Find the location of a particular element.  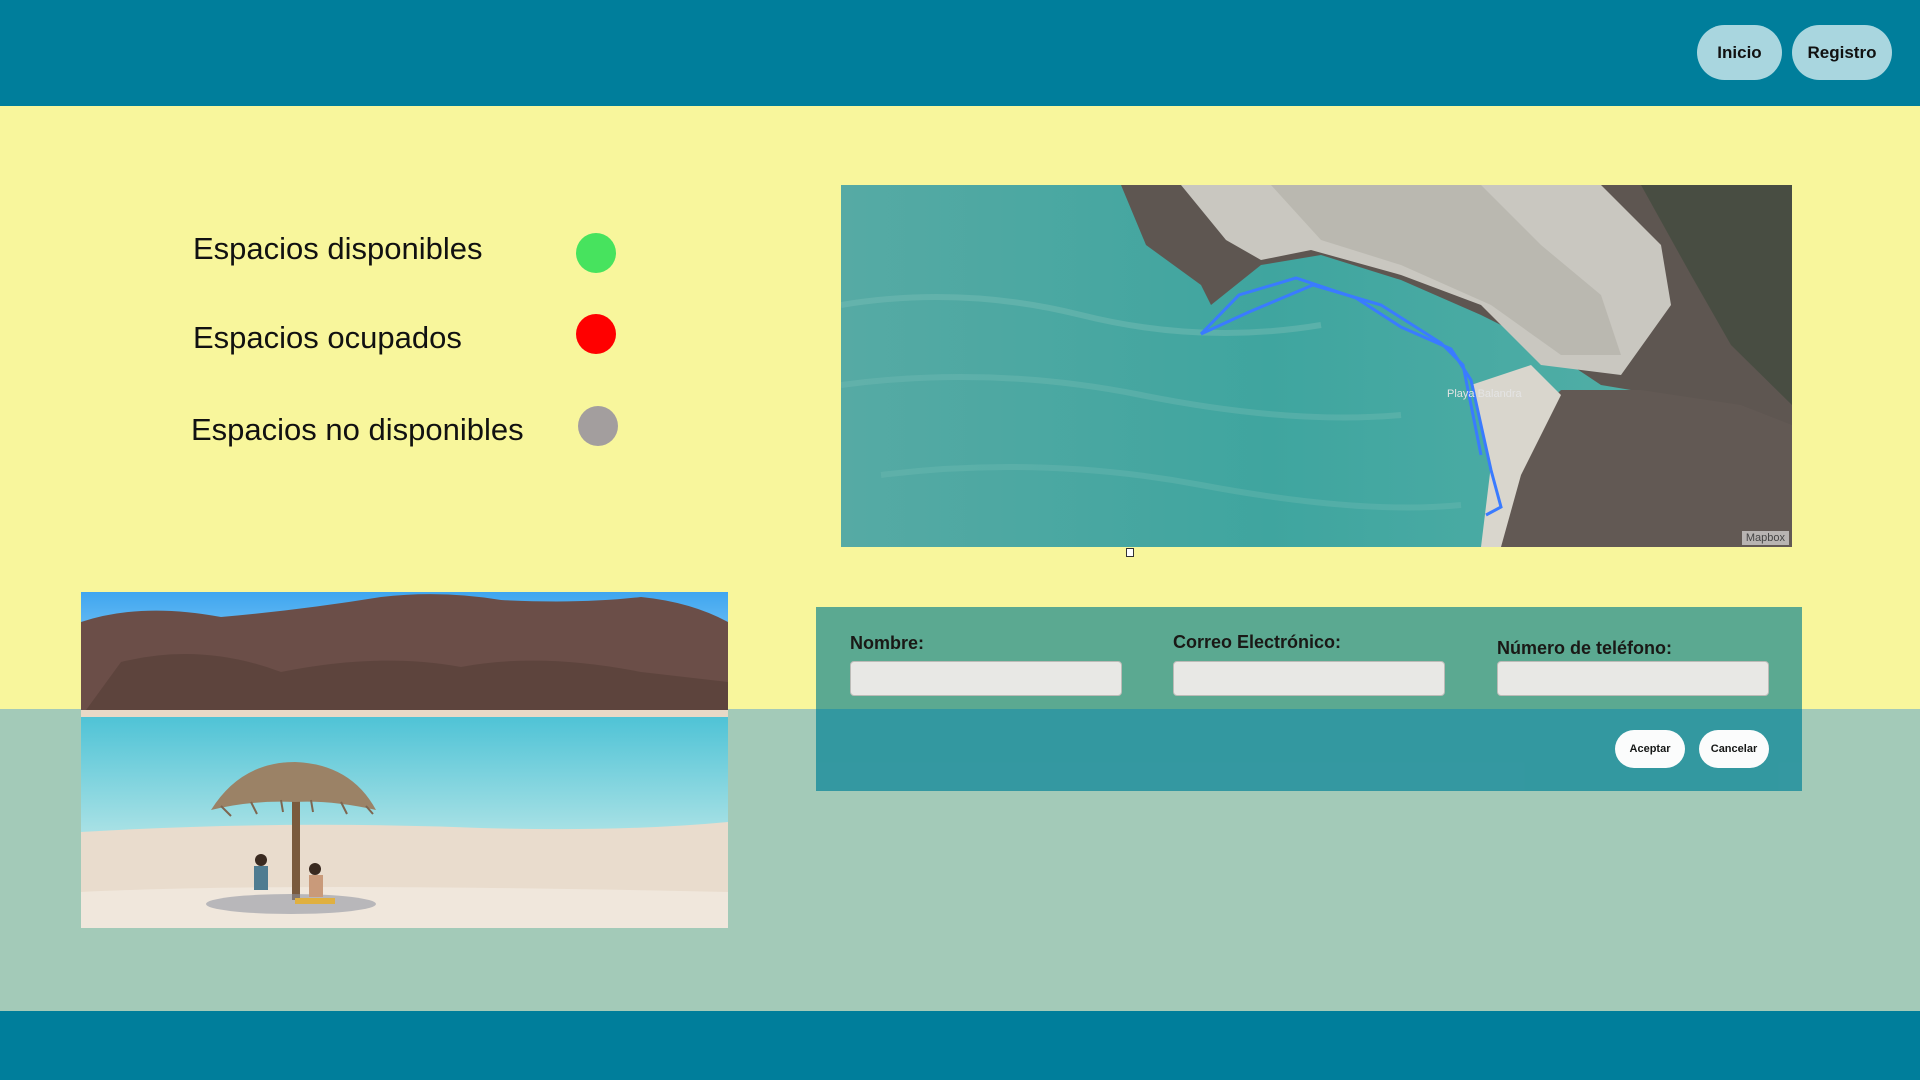

nombre-label: Nombre: is located at coordinates (887, 643).